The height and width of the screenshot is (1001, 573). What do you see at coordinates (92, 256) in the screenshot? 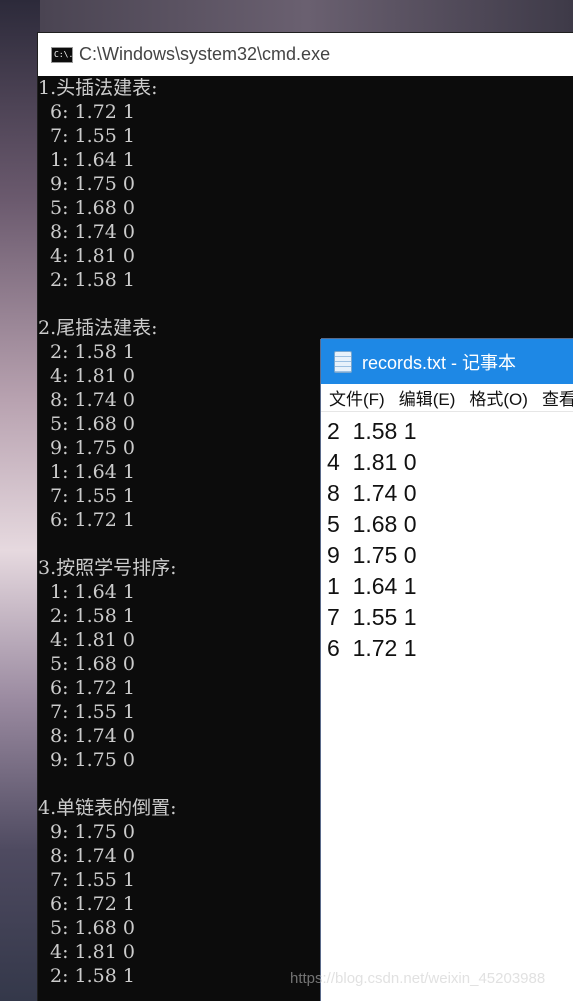
I see `console-record-line: 4: 1.81 0` at bounding box center [92, 256].